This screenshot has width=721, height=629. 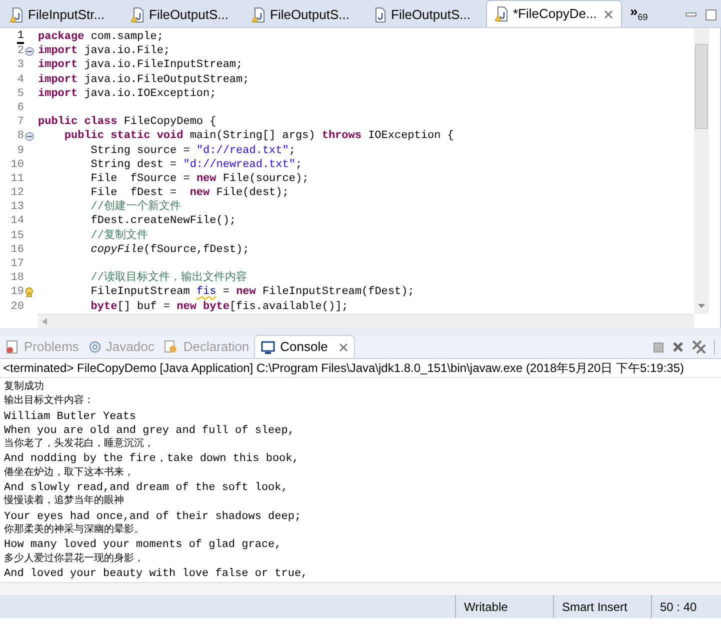 I want to click on code-line: copyFile(fSource,fDest);, so click(x=170, y=249).